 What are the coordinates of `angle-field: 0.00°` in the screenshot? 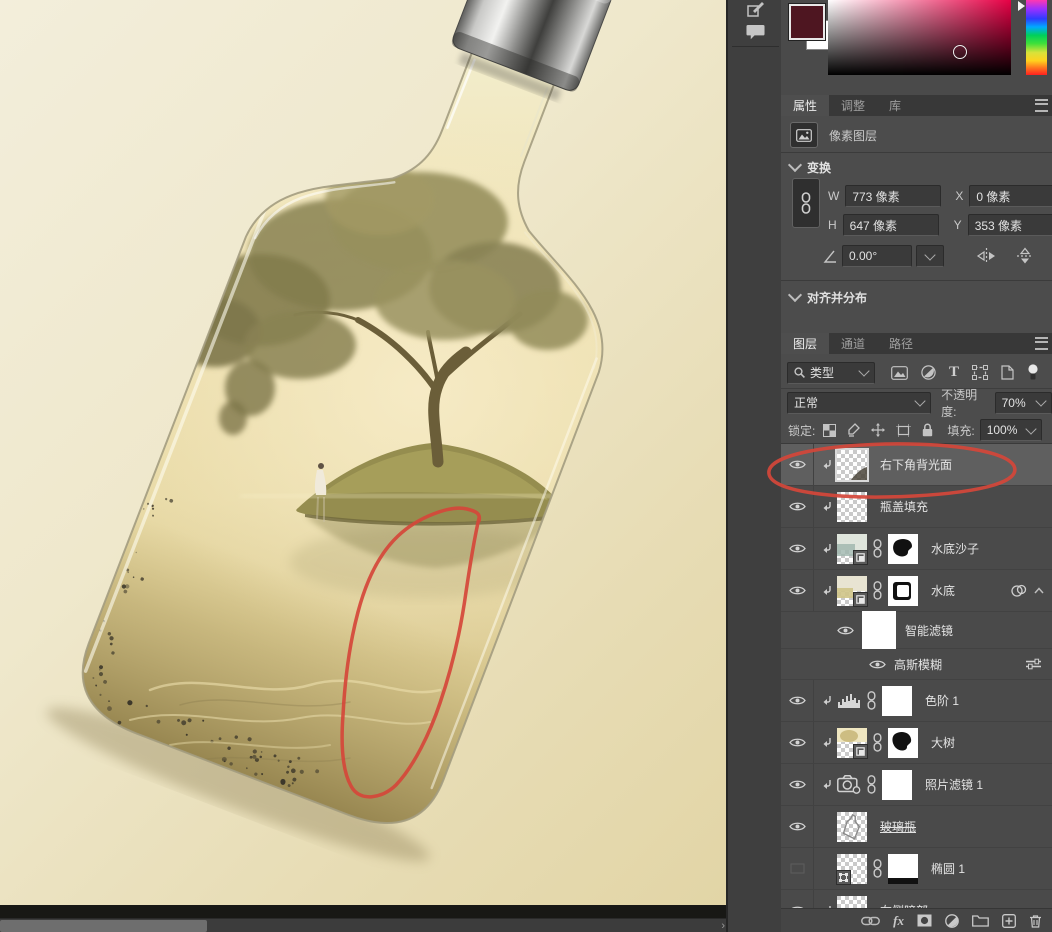 It's located at (877, 256).